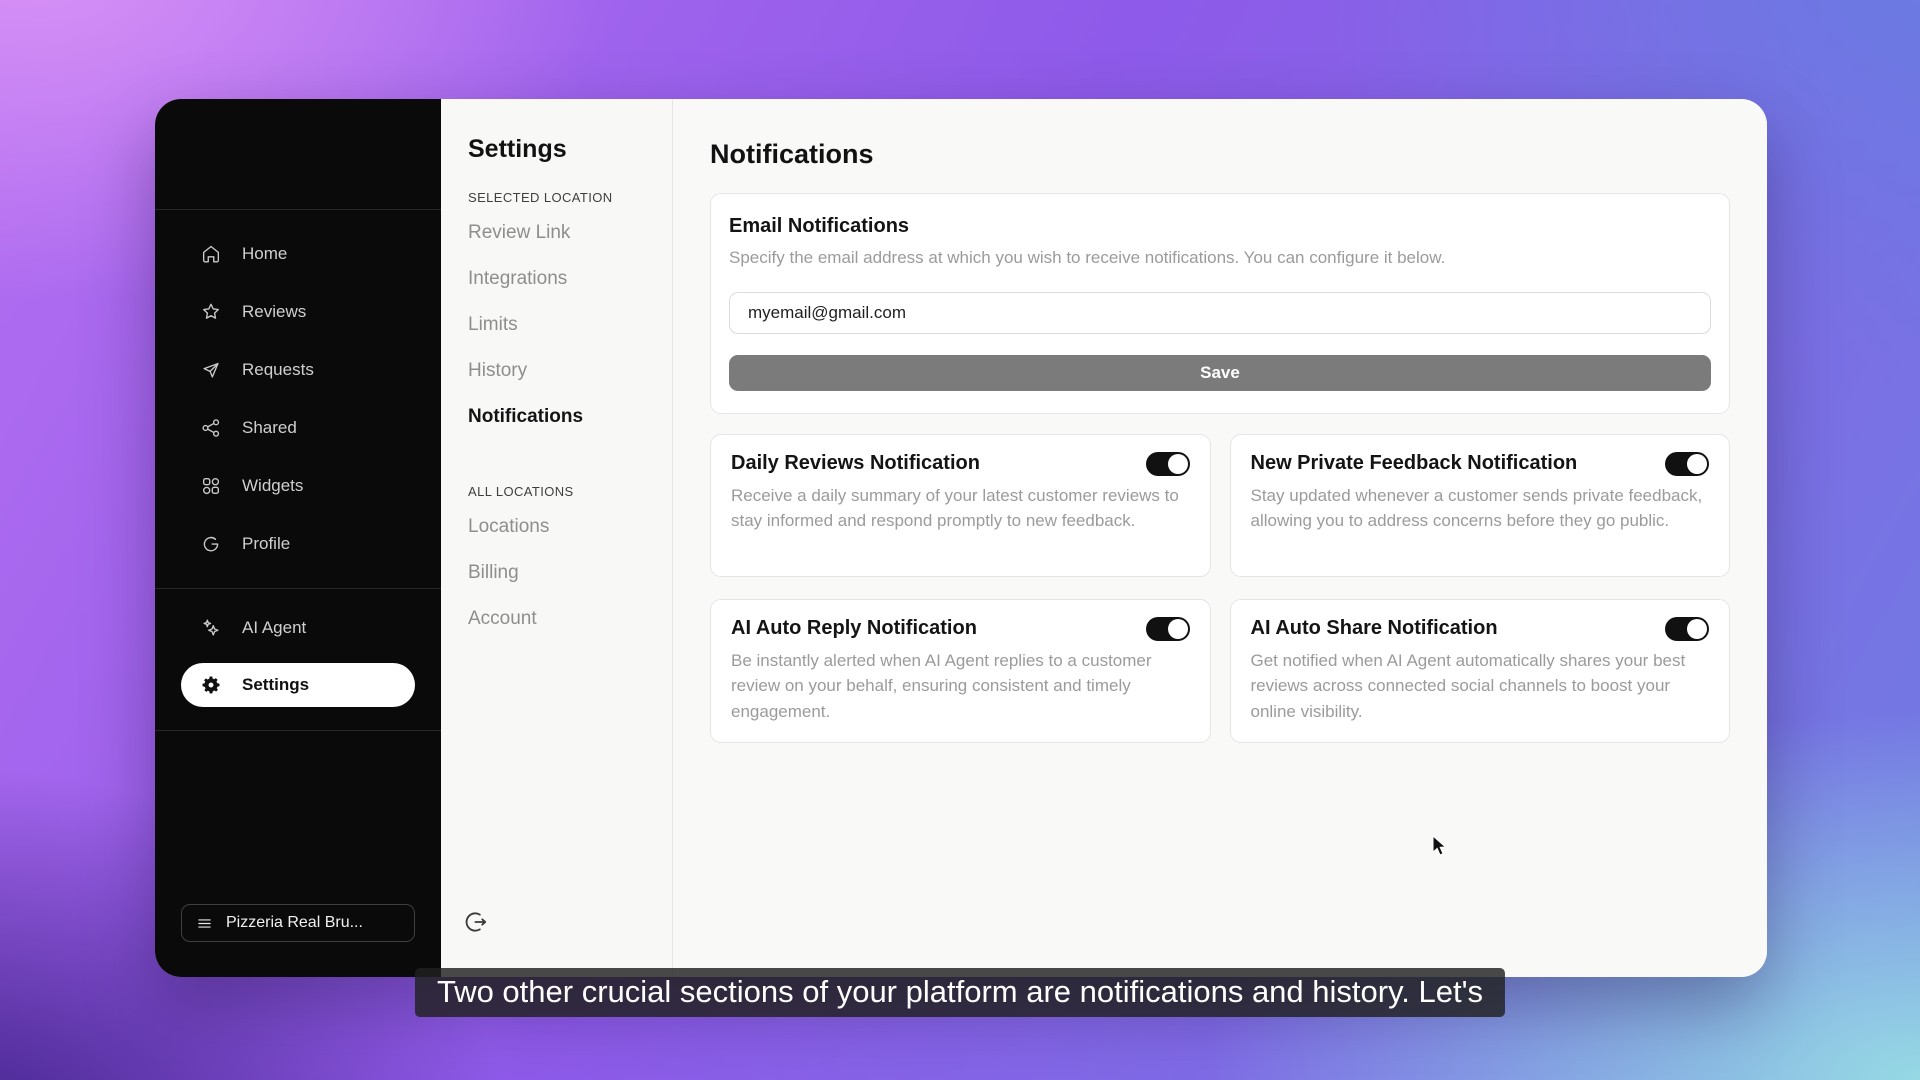  Describe the element at coordinates (265, 253) in the screenshot. I see `sidebar-item-label: Home` at that location.